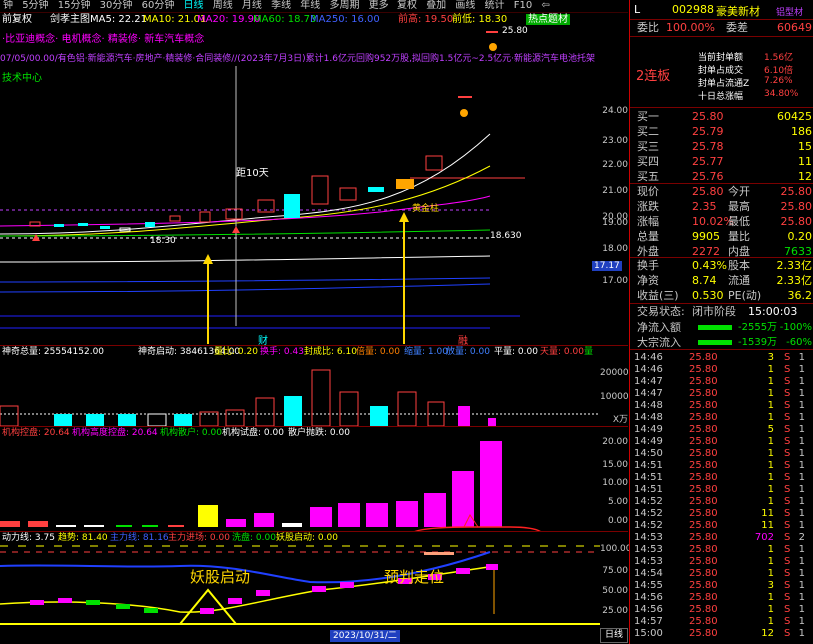 This screenshot has width=813, height=644. I want to click on tick-row: 14:53 25.80 1 S 1, so click(719, 549).